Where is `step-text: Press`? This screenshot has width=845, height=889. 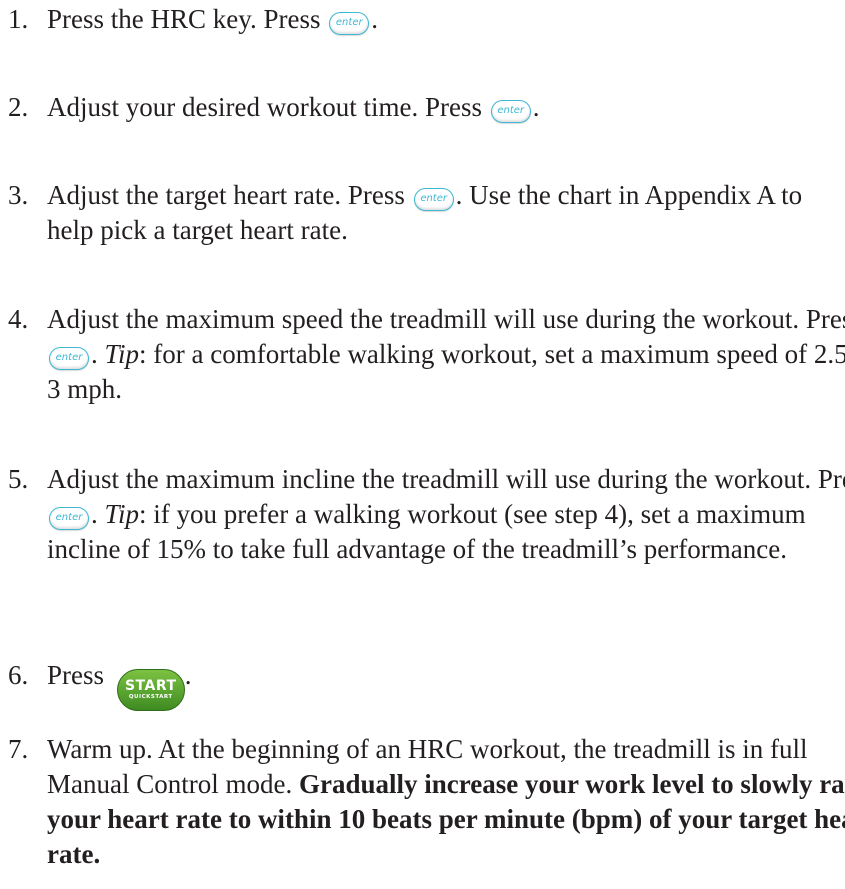
step-text: Press is located at coordinates (76, 675).